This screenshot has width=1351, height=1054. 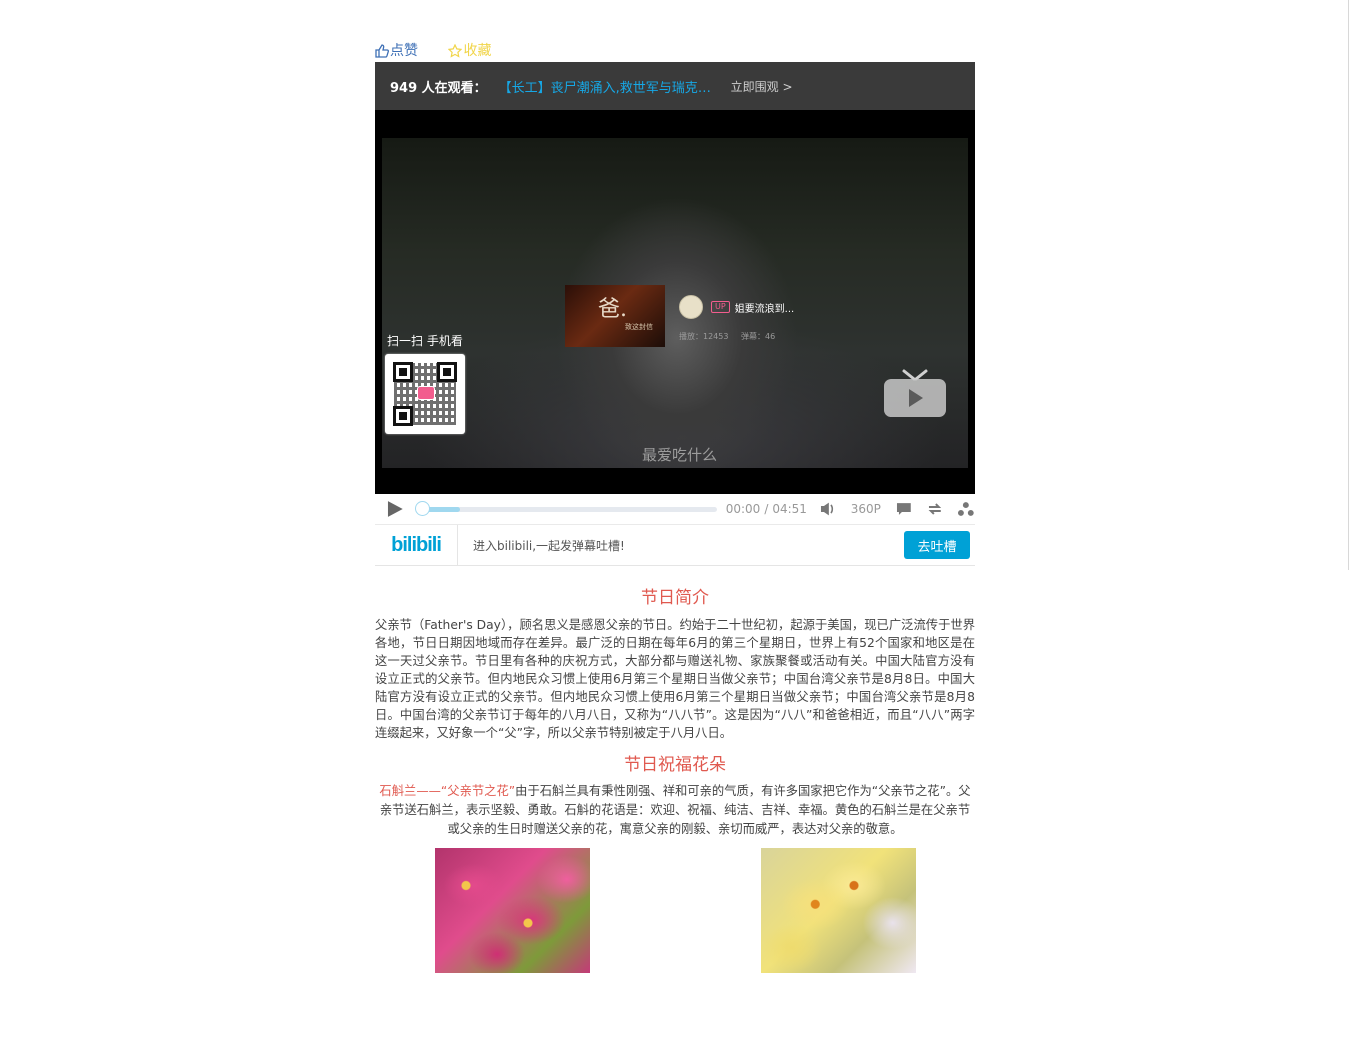 What do you see at coordinates (675, 765) in the screenshot?
I see `section-title-flowers: 节日祝福花朵` at bounding box center [675, 765].